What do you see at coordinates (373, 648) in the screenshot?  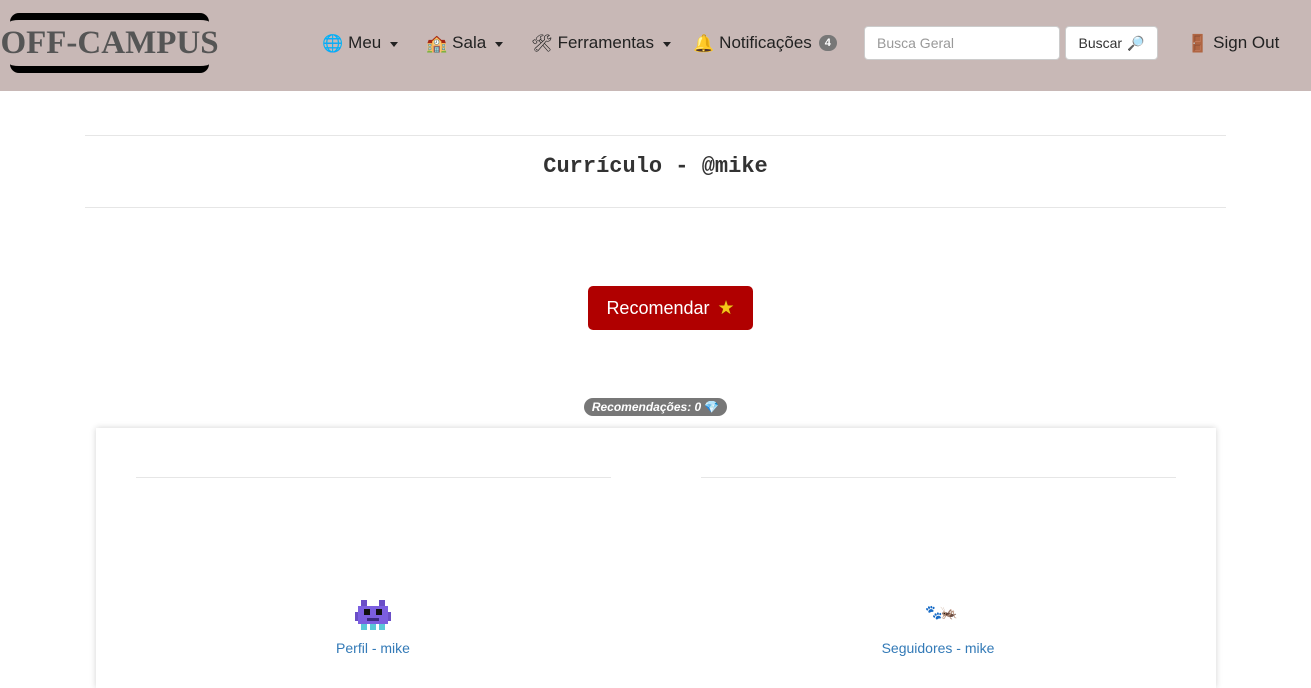 I see `profile-link: Perfil - mike` at bounding box center [373, 648].